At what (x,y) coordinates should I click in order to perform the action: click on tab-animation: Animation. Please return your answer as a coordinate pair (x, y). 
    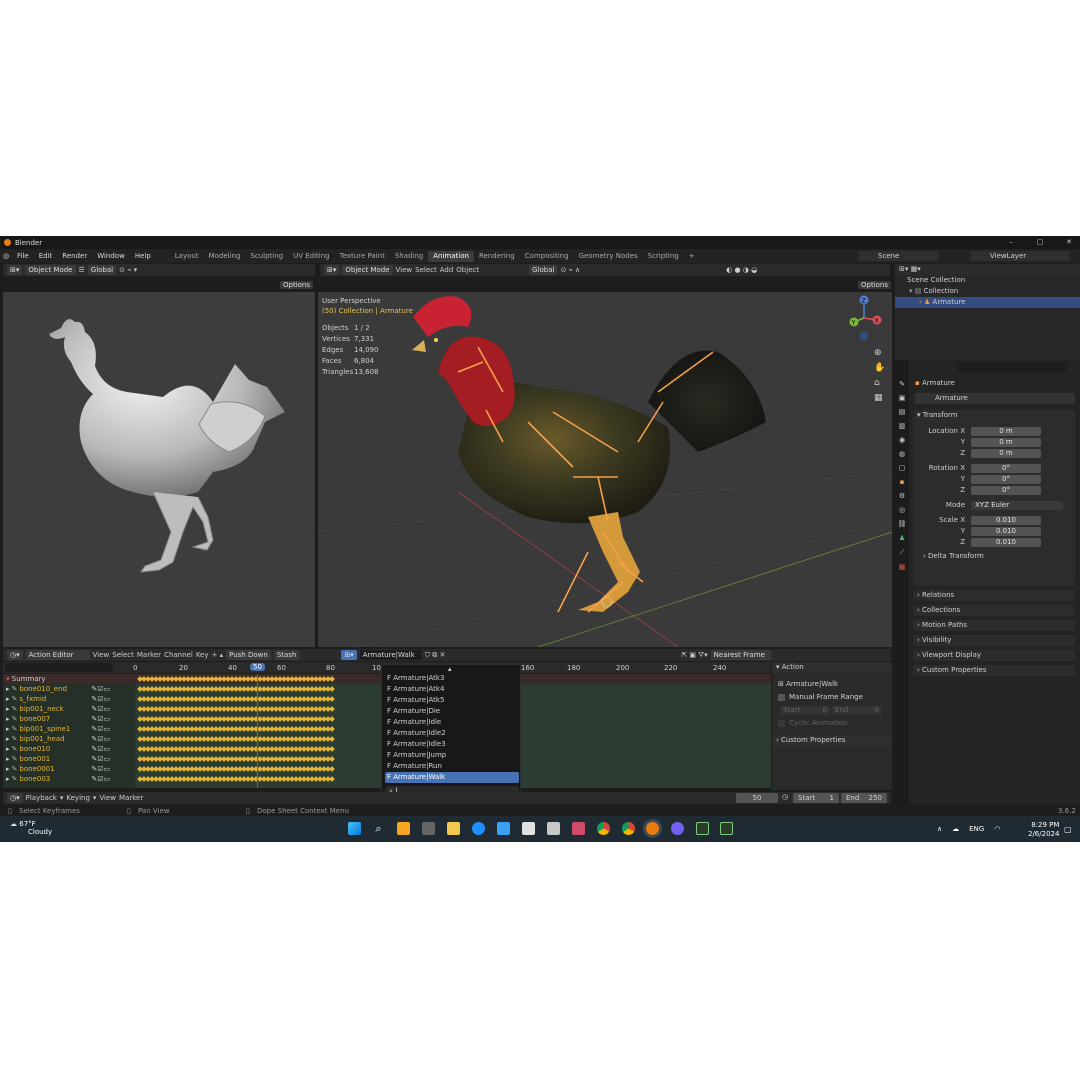
    Looking at the image, I should click on (451, 256).